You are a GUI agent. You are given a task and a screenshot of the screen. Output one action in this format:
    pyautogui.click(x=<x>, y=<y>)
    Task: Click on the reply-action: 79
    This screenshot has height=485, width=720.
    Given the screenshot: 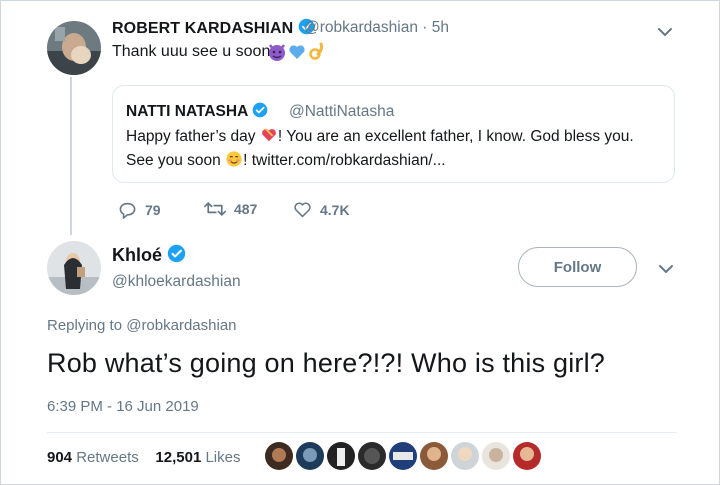 What is the action you would take?
    pyautogui.click(x=139, y=210)
    